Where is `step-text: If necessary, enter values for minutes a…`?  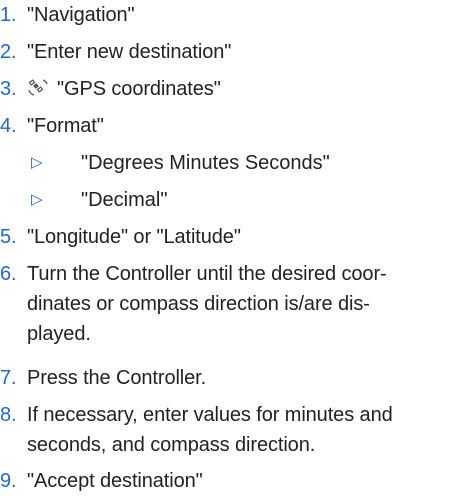 step-text: If necessary, enter values for minutes a… is located at coordinates (249, 430).